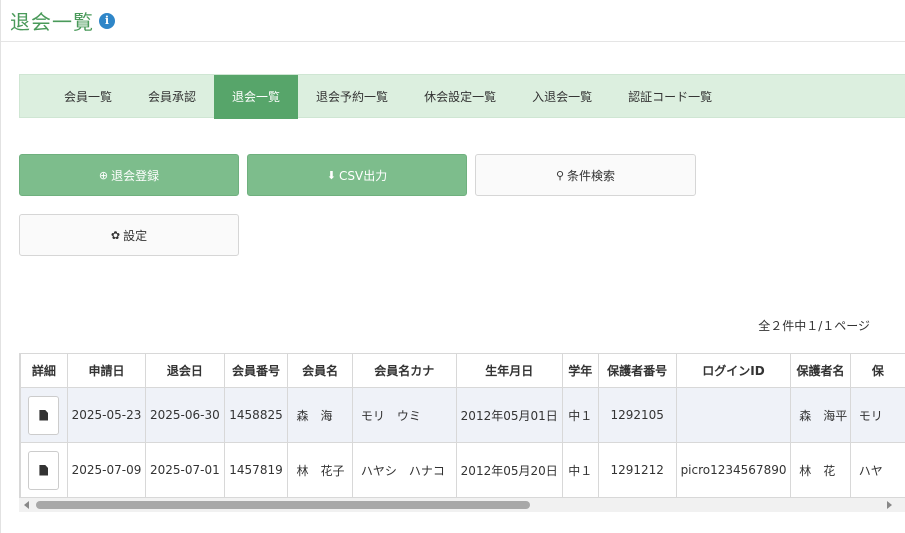 The image size is (905, 533). Describe the element at coordinates (115, 235) in the screenshot. I see `gear-icon: ✿` at that location.